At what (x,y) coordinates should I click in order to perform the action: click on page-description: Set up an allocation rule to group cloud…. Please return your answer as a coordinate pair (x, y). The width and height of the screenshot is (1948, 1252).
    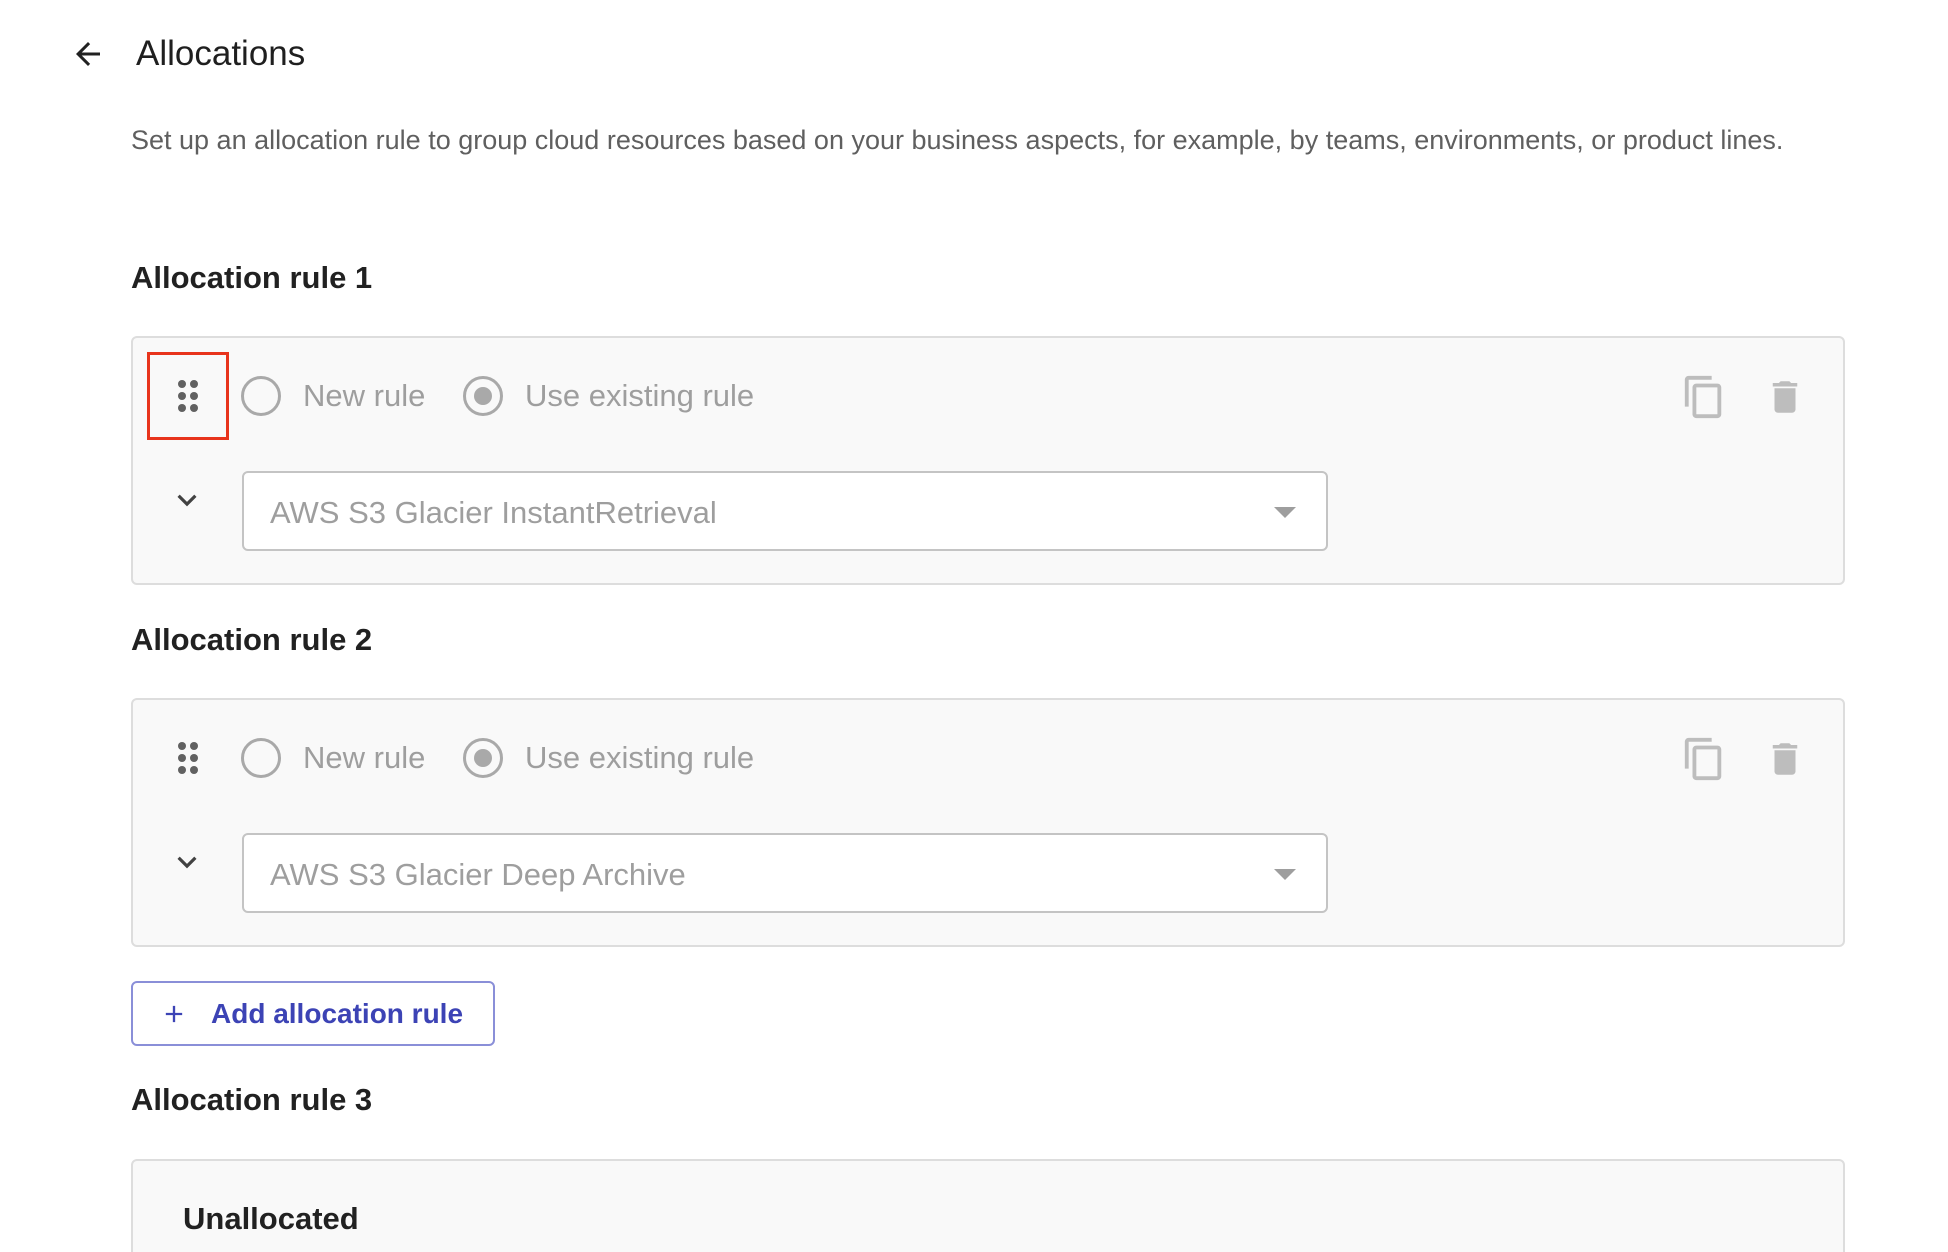
    Looking at the image, I should click on (957, 140).